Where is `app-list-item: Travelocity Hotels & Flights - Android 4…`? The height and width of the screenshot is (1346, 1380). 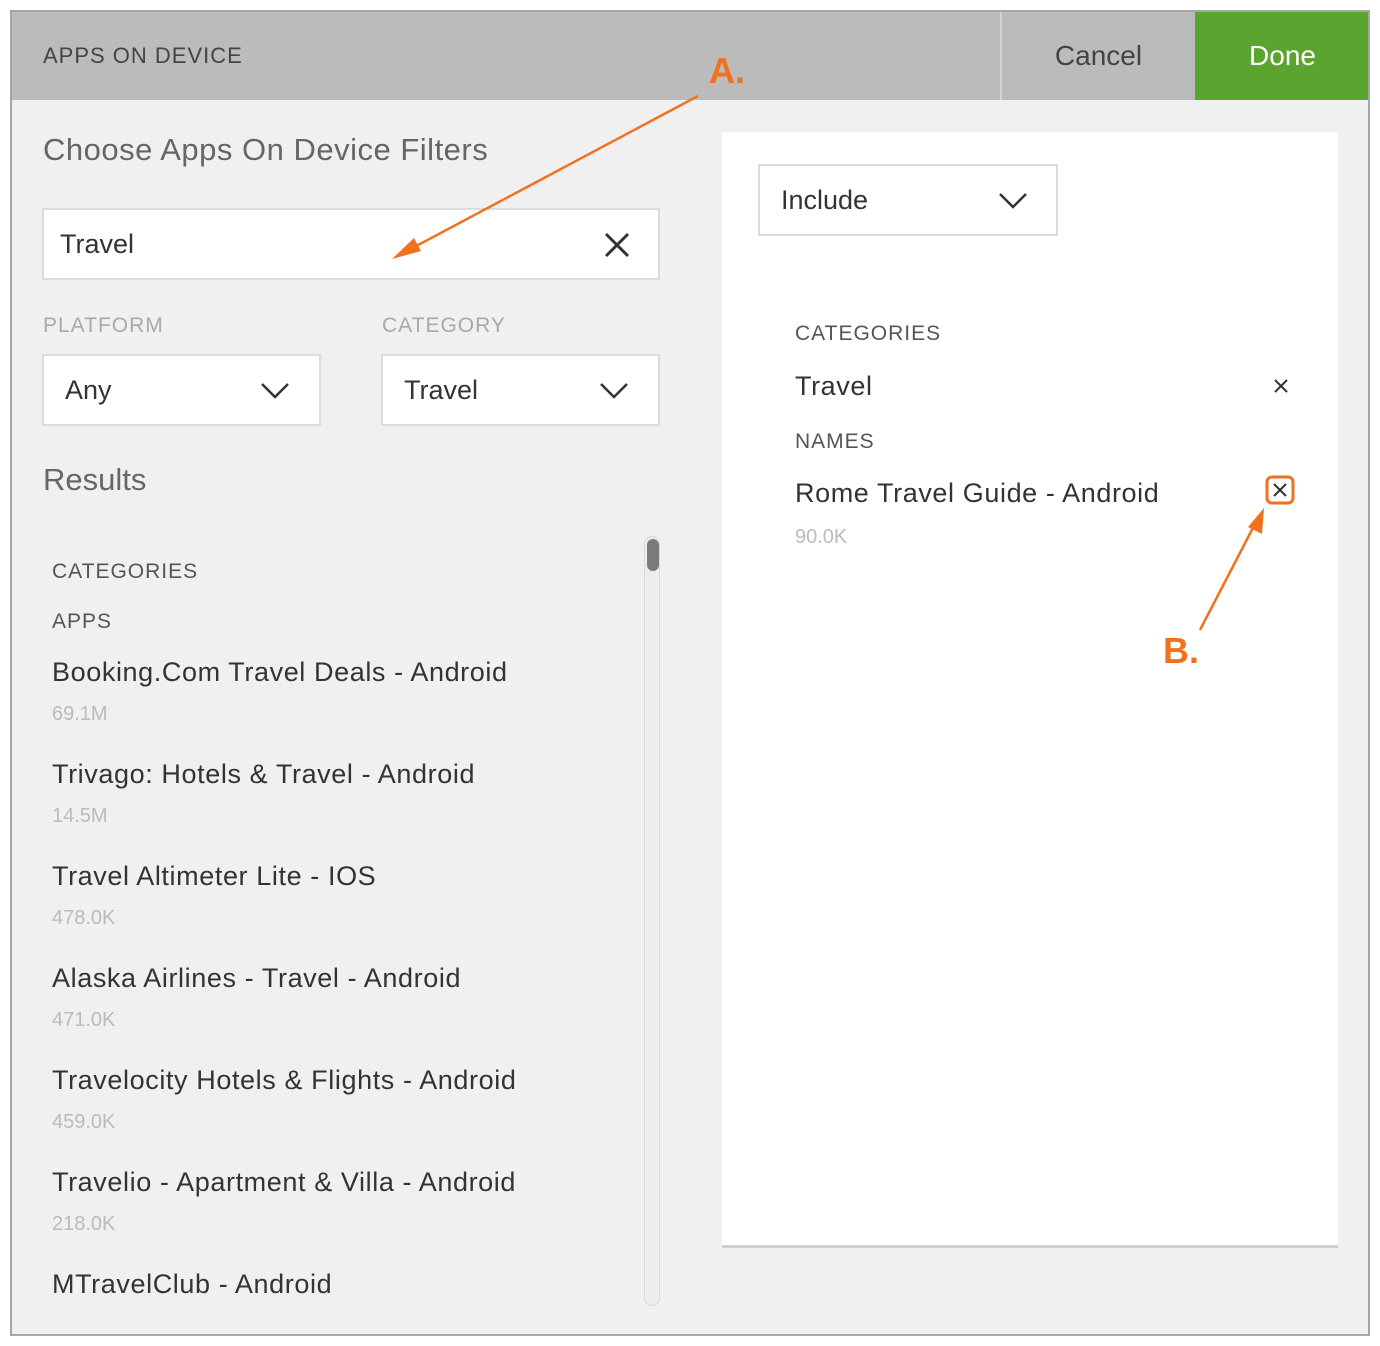 app-list-item: Travelocity Hotels & Flights - Android 4… is located at coordinates (342, 1111).